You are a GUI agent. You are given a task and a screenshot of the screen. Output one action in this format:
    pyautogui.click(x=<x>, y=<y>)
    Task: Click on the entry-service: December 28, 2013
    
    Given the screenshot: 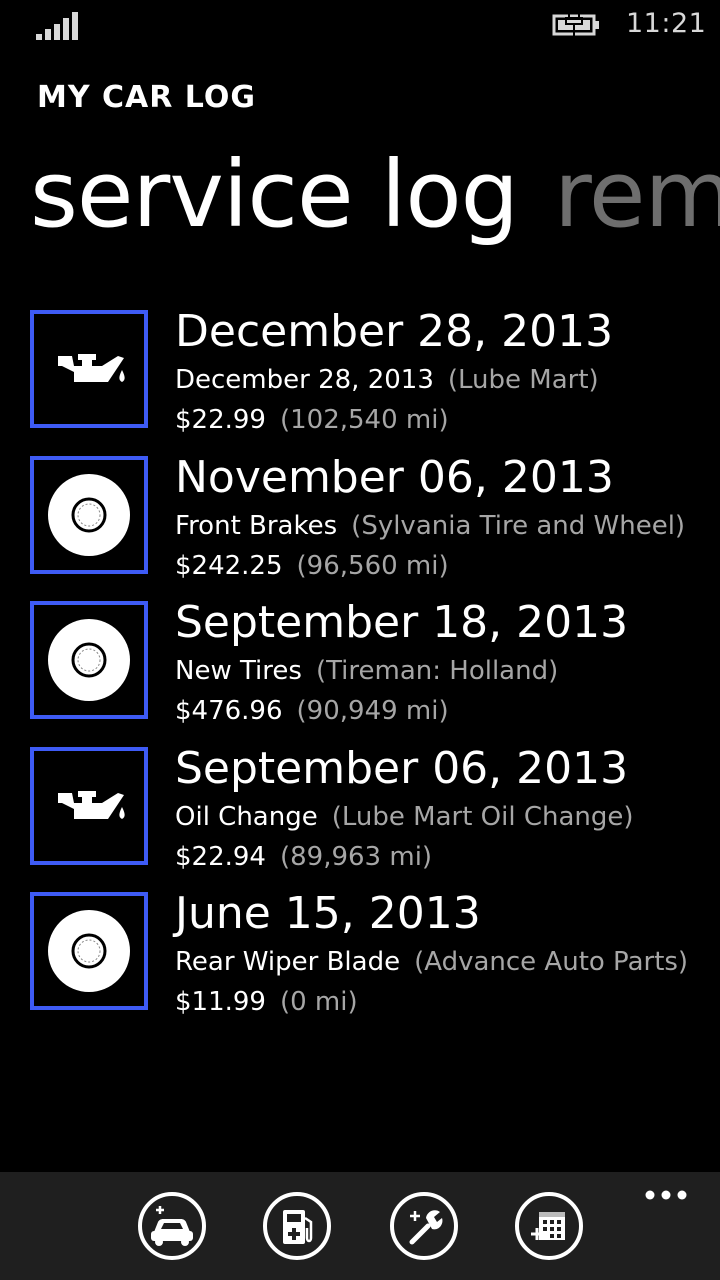 What is the action you would take?
    pyautogui.click(x=304, y=380)
    